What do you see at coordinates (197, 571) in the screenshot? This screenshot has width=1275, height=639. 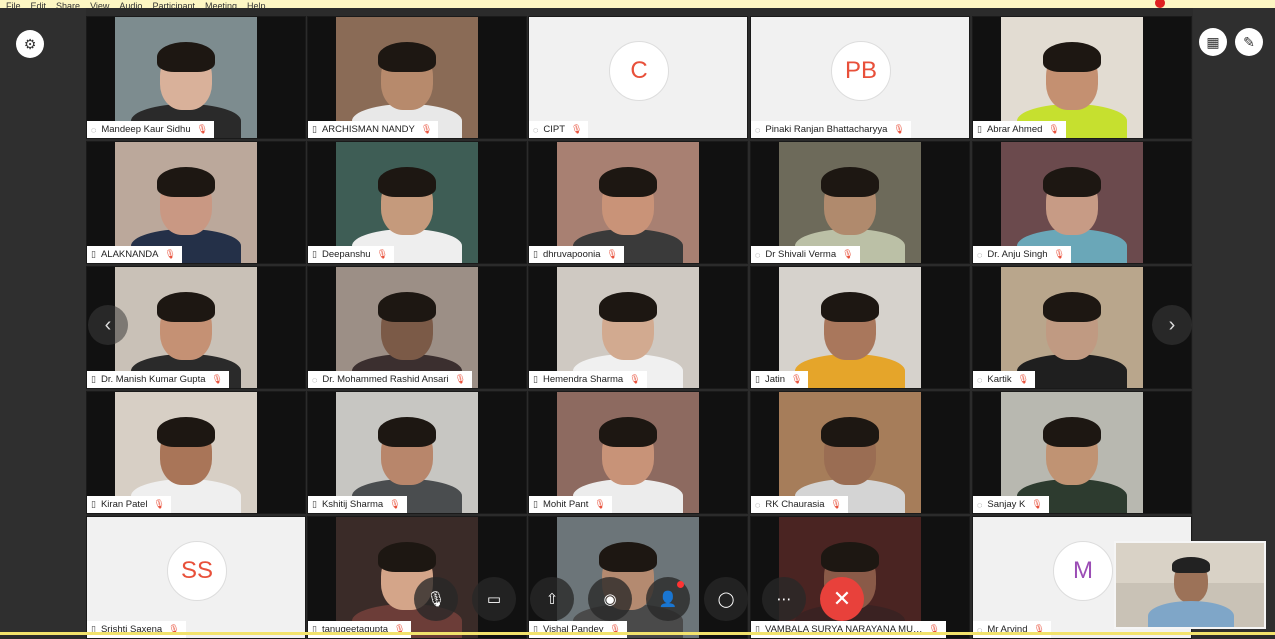 I see `avatar: SS` at bounding box center [197, 571].